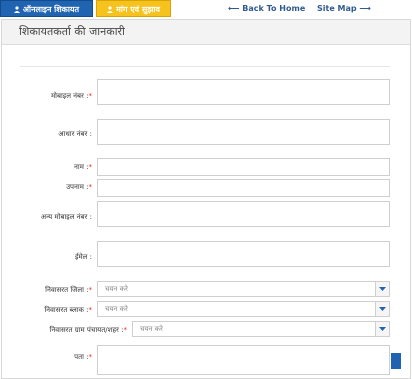  I want to click on district-label: निवासरत जिला :*, so click(47, 290).